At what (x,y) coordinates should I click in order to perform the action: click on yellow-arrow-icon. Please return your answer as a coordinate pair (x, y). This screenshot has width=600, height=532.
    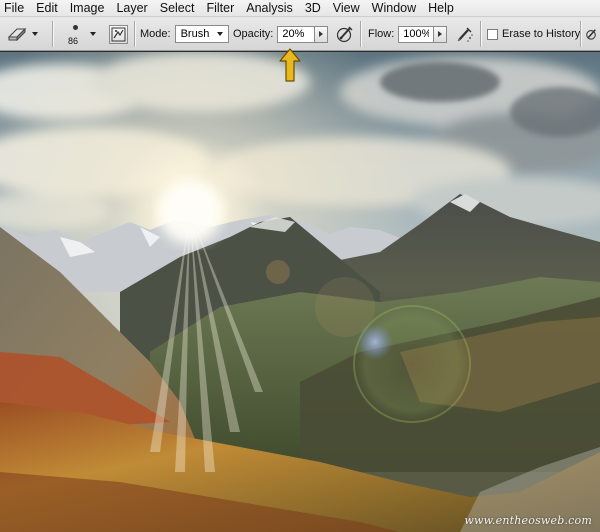
    Looking at the image, I should click on (290, 65).